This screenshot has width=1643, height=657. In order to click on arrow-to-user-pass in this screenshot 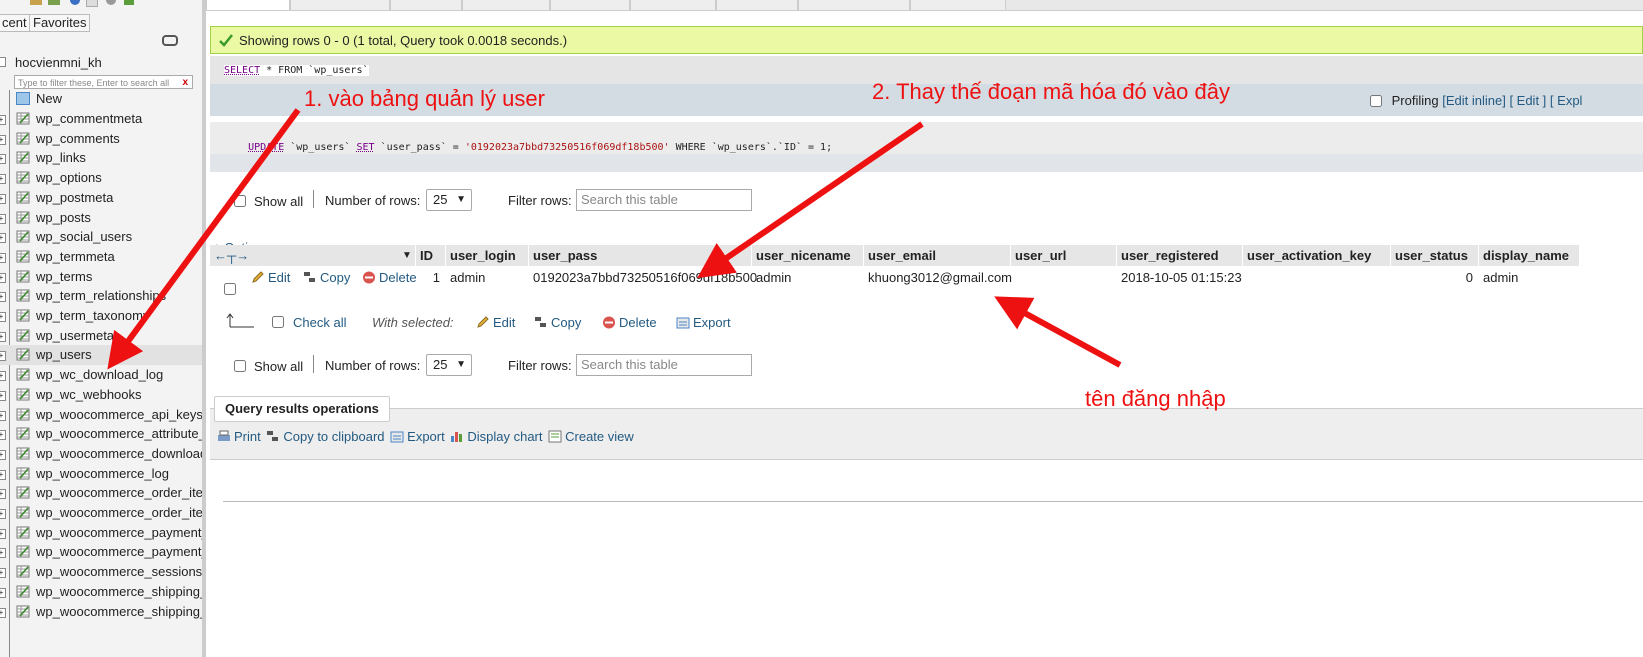, I will do `click(810, 200)`.